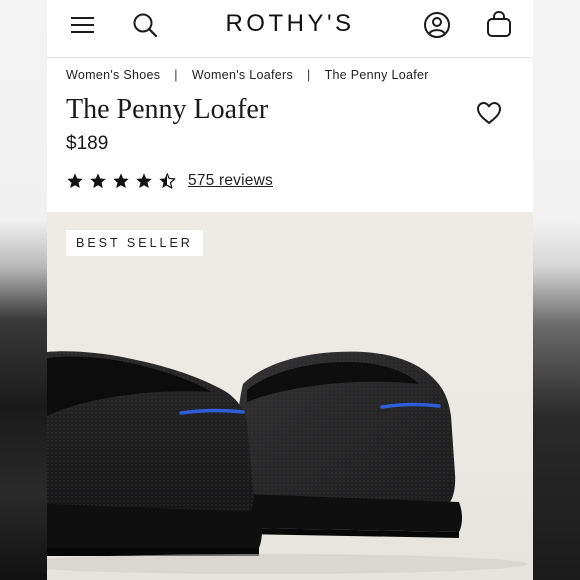 The image size is (580, 580). Describe the element at coordinates (83, 25) in the screenshot. I see `menu-icon` at that location.